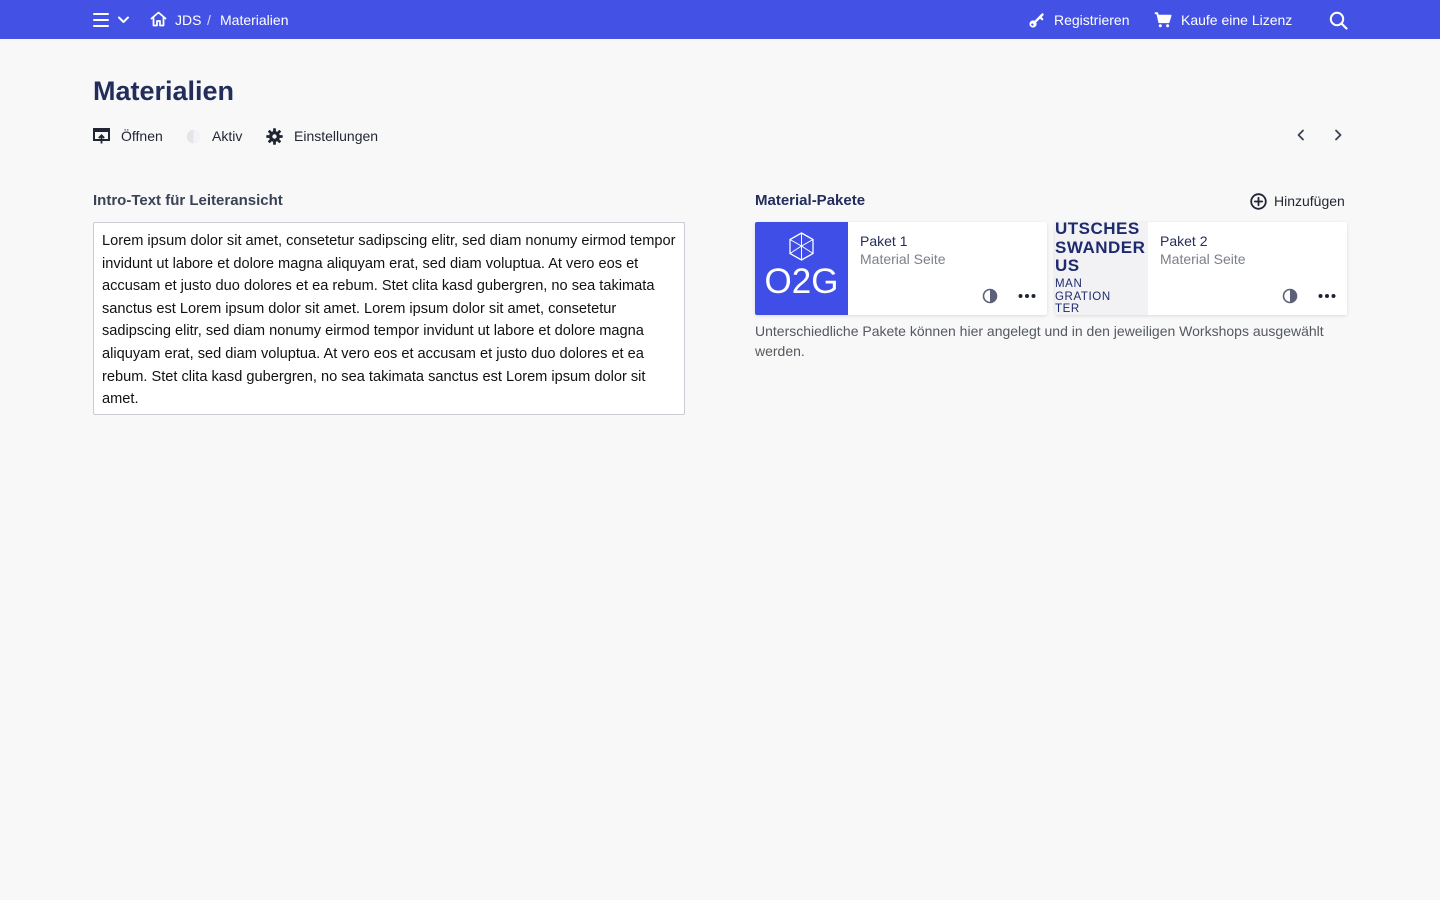 This screenshot has width=1440, height=900. I want to click on cube-logo-icon, so click(801, 246).